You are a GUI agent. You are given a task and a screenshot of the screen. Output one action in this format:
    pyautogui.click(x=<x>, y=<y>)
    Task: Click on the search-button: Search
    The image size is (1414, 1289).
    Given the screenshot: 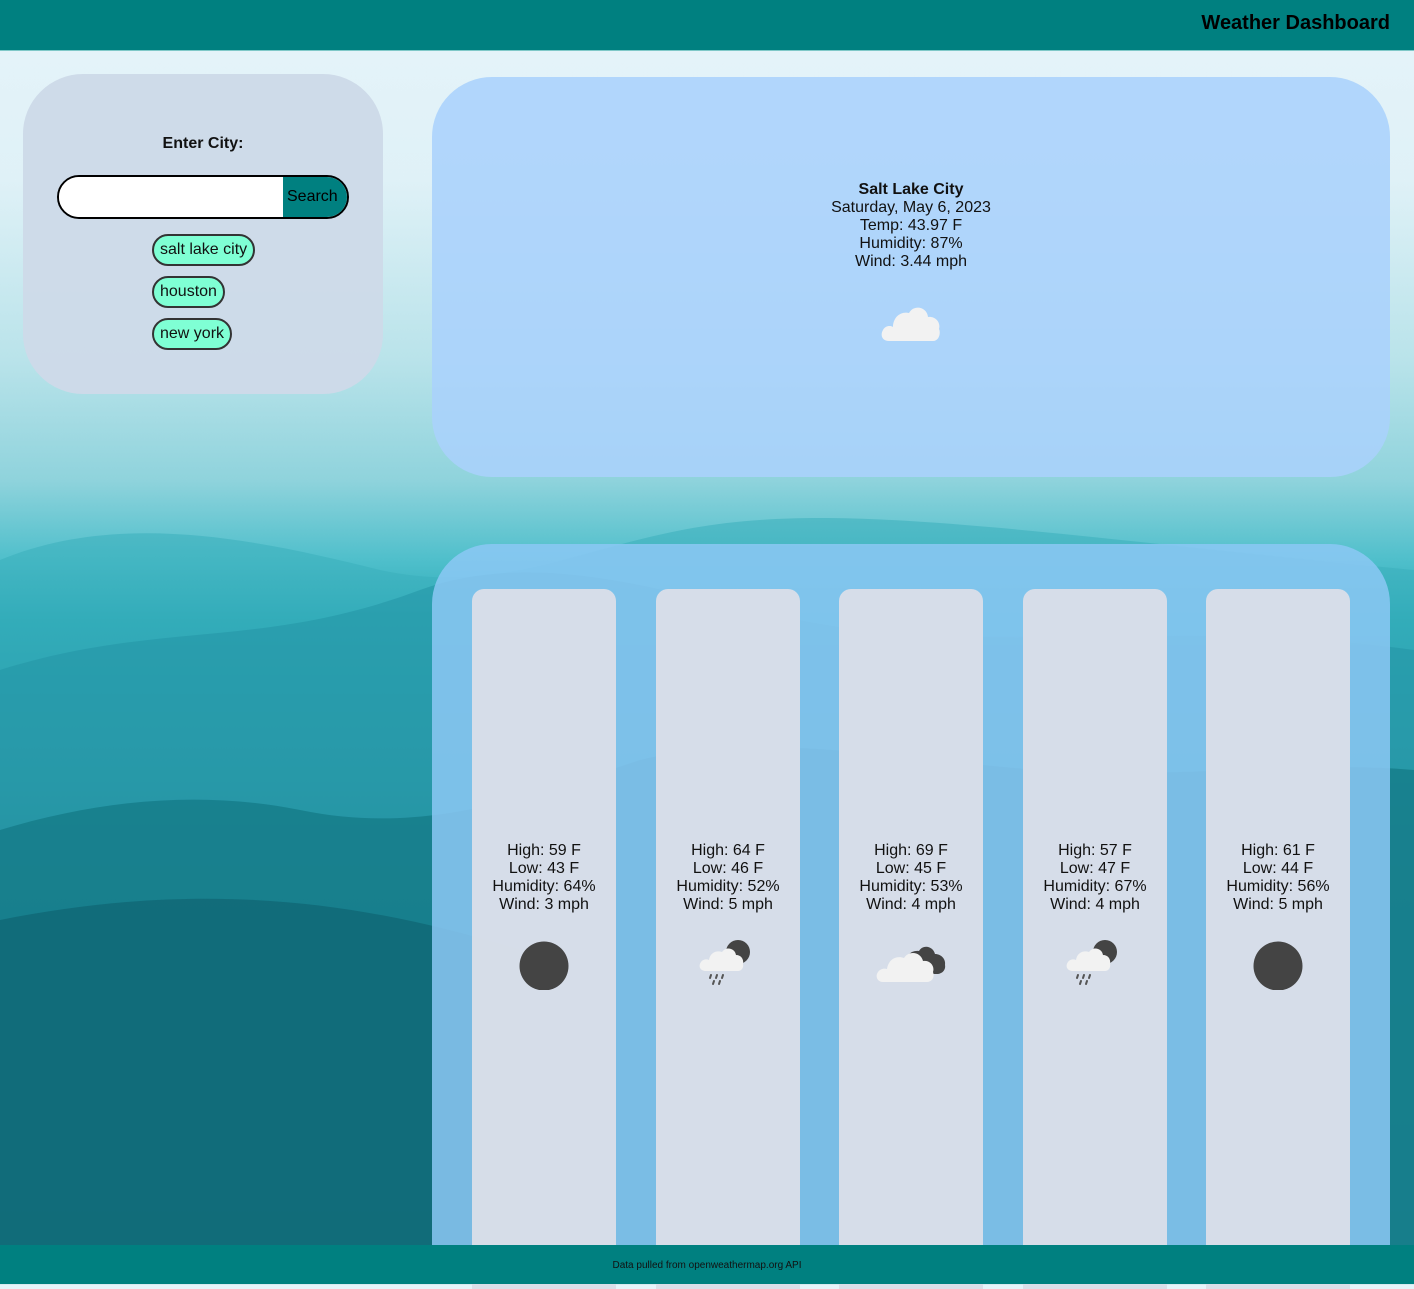 What is the action you would take?
    pyautogui.click(x=315, y=197)
    